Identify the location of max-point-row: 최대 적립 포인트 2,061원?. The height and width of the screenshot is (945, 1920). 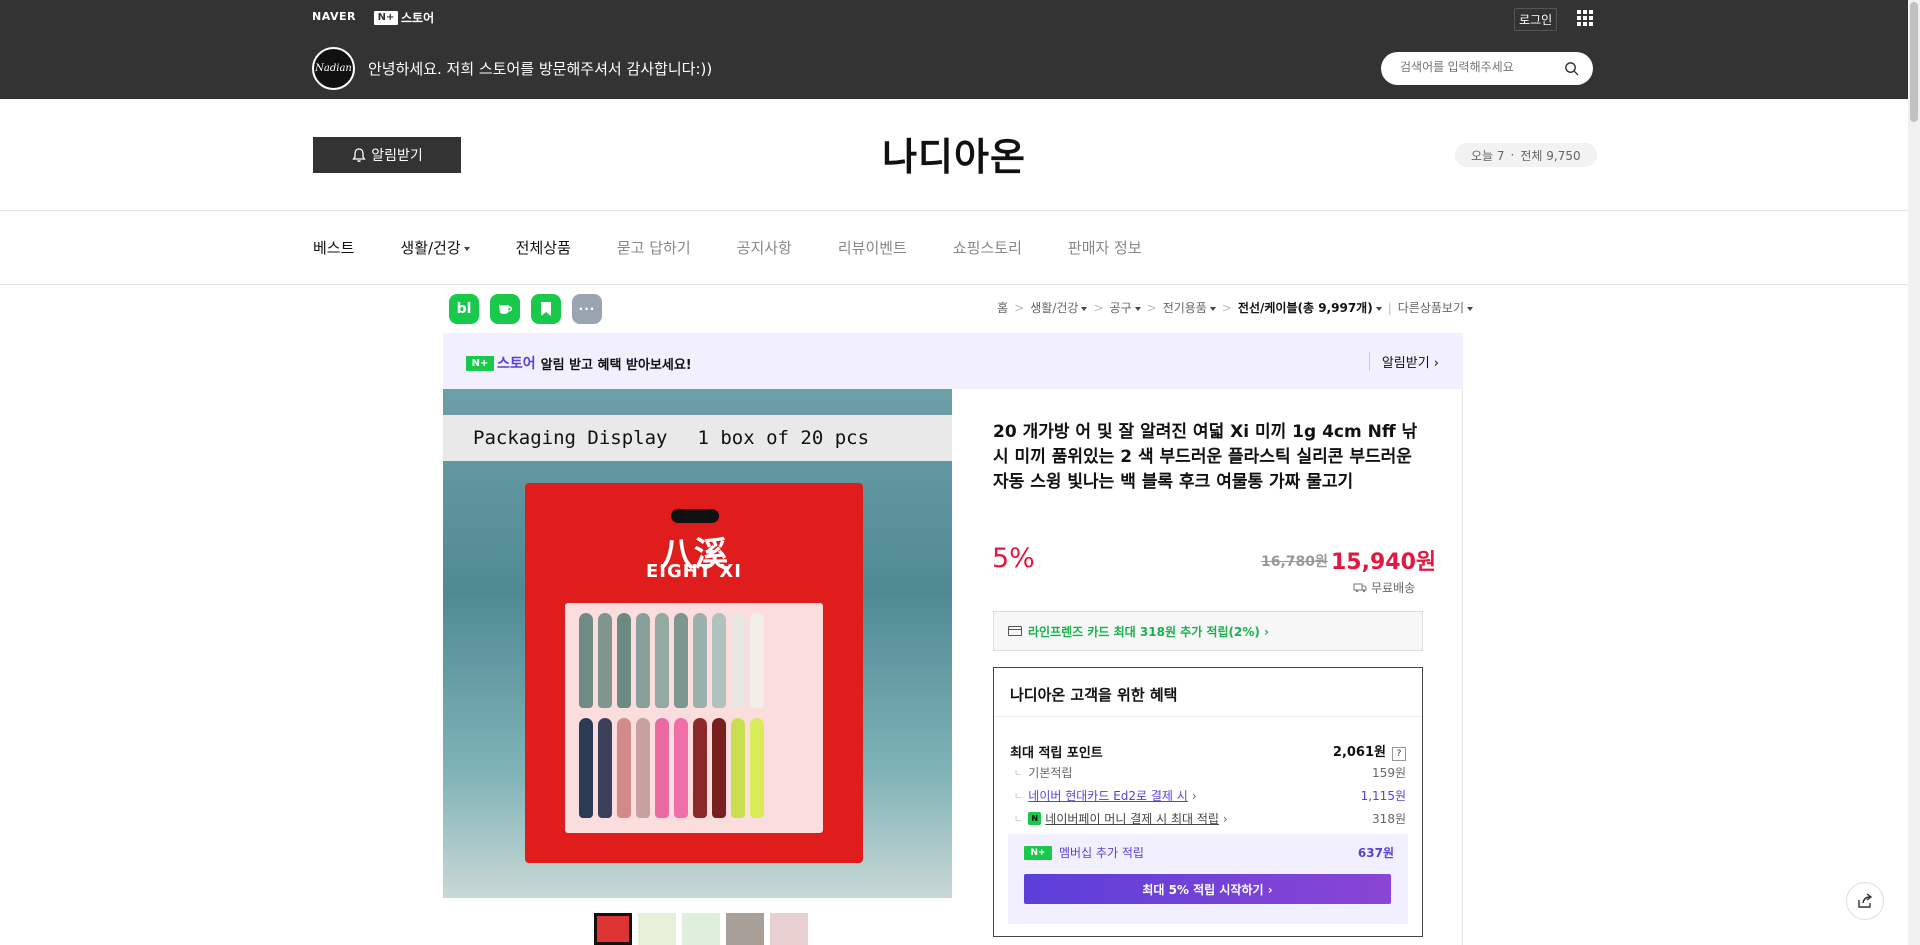
(1208, 751).